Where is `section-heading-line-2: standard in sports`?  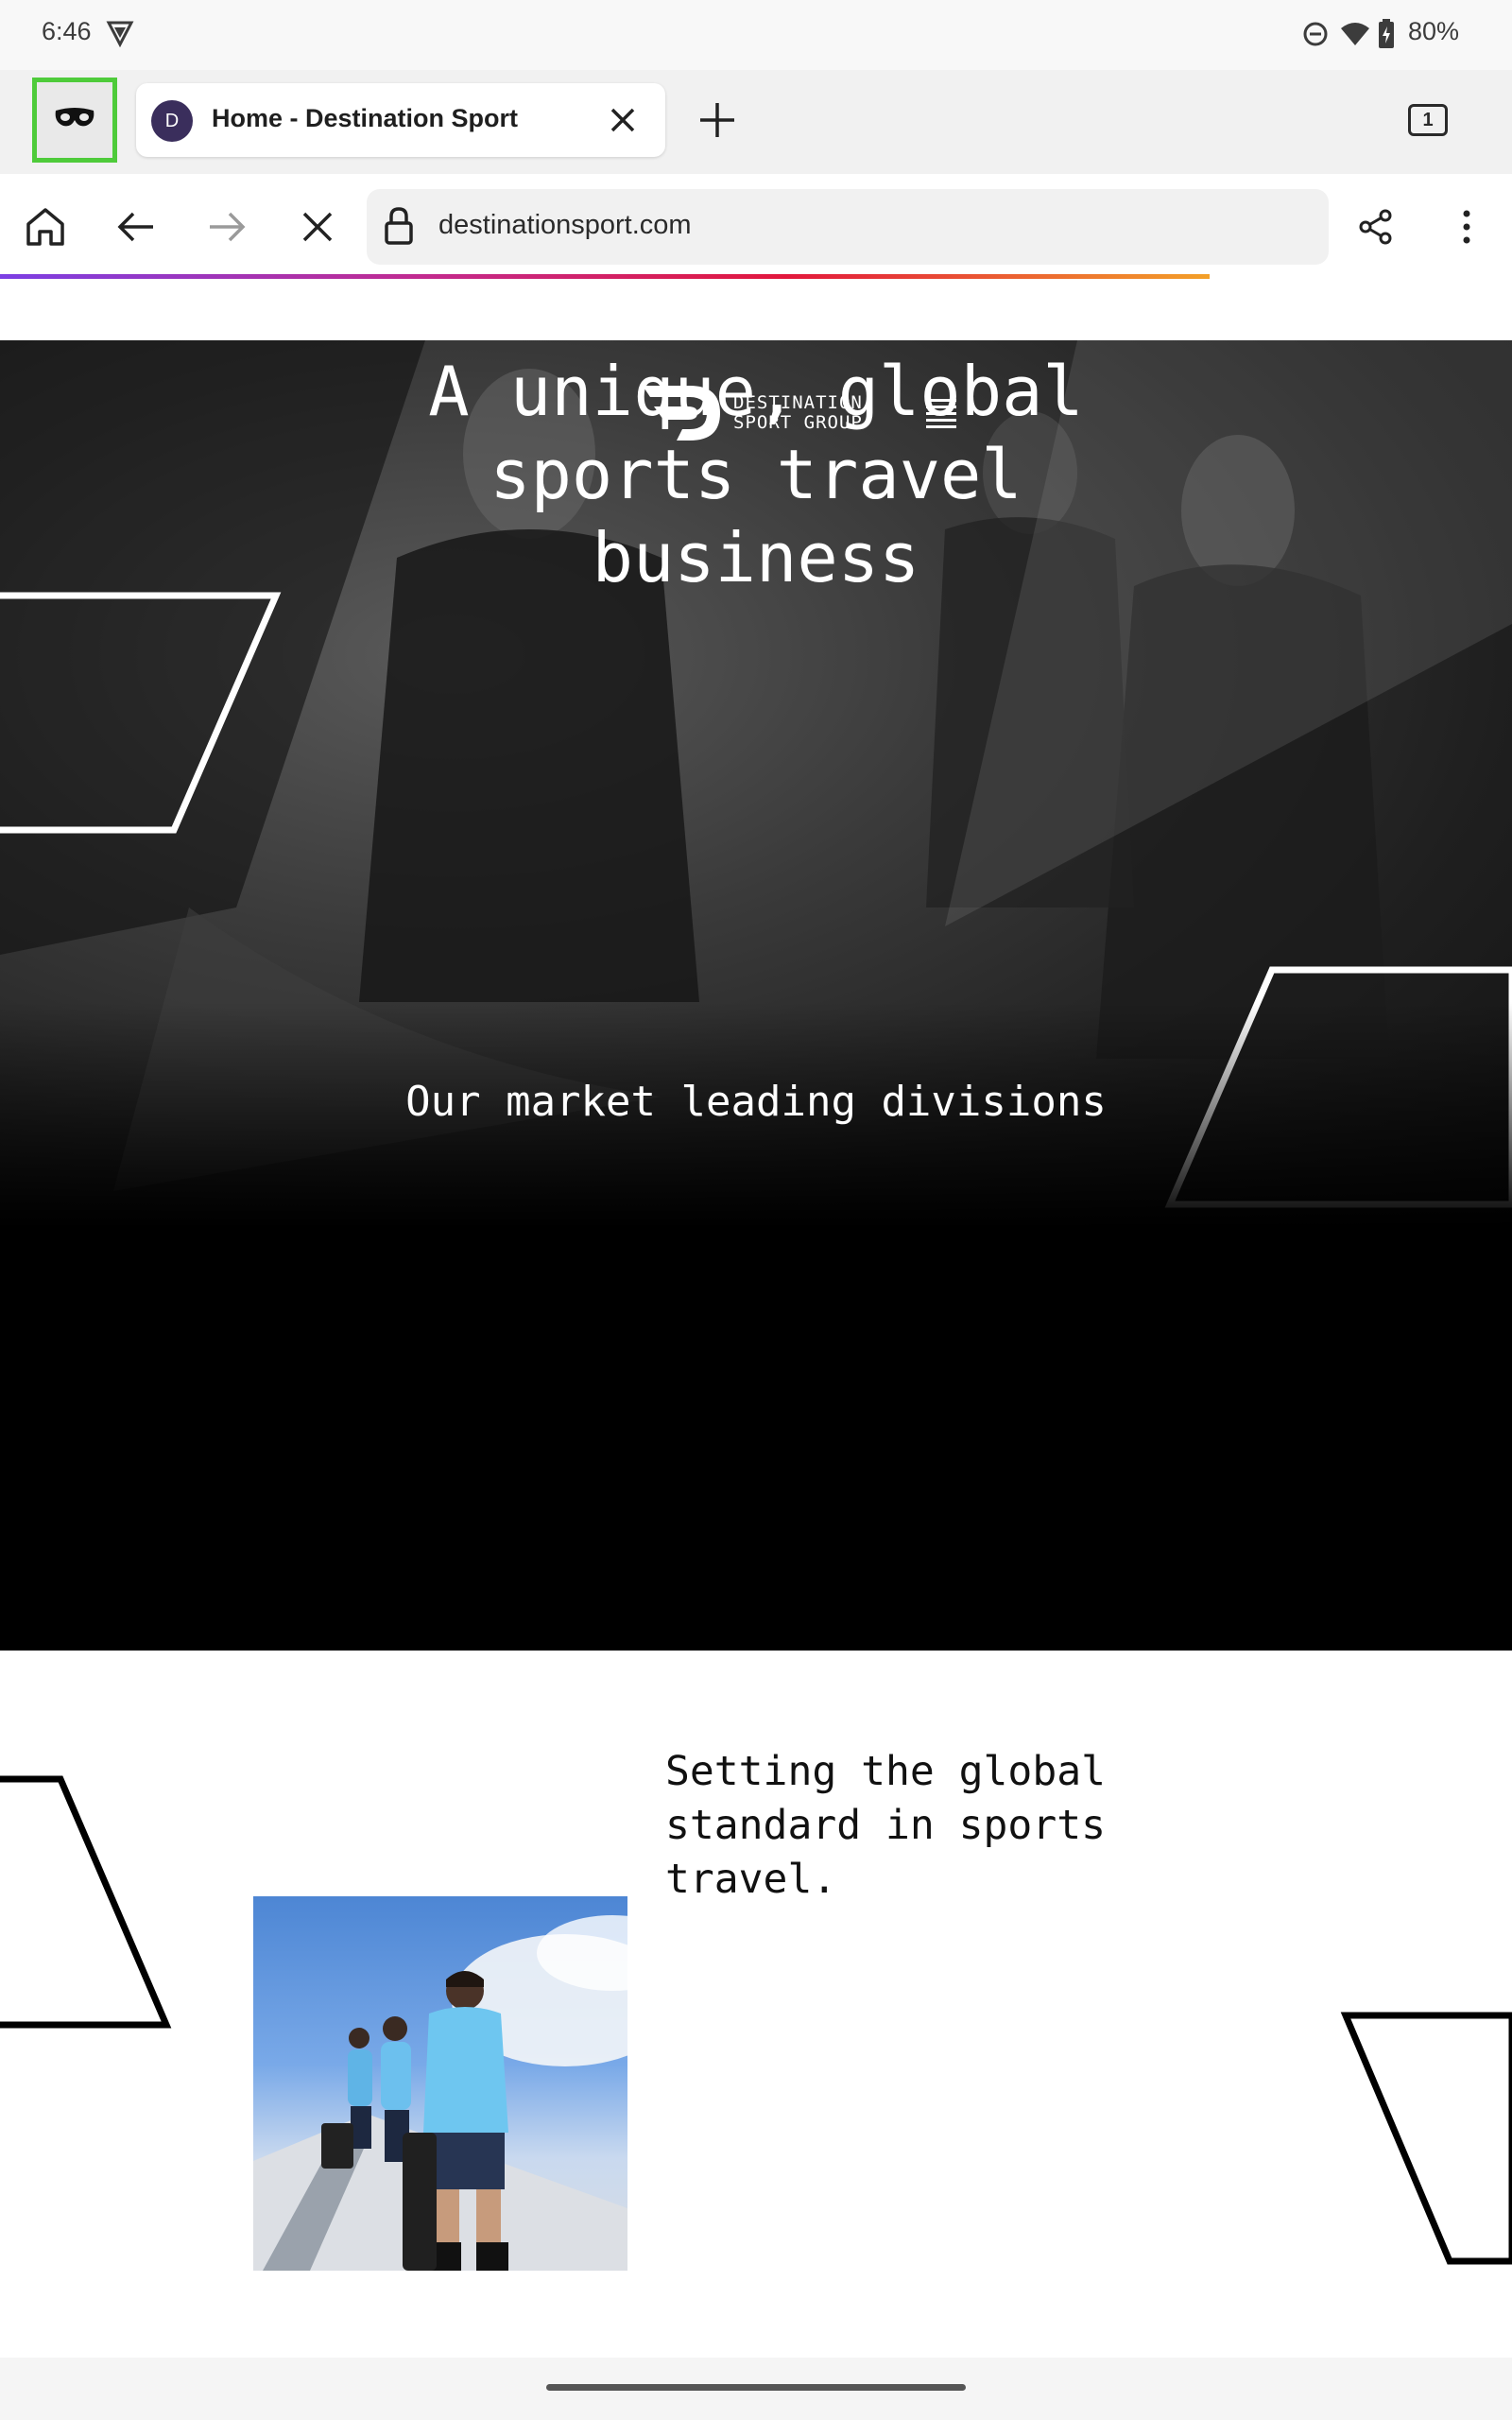 section-heading-line-2: standard in sports is located at coordinates (885, 1825).